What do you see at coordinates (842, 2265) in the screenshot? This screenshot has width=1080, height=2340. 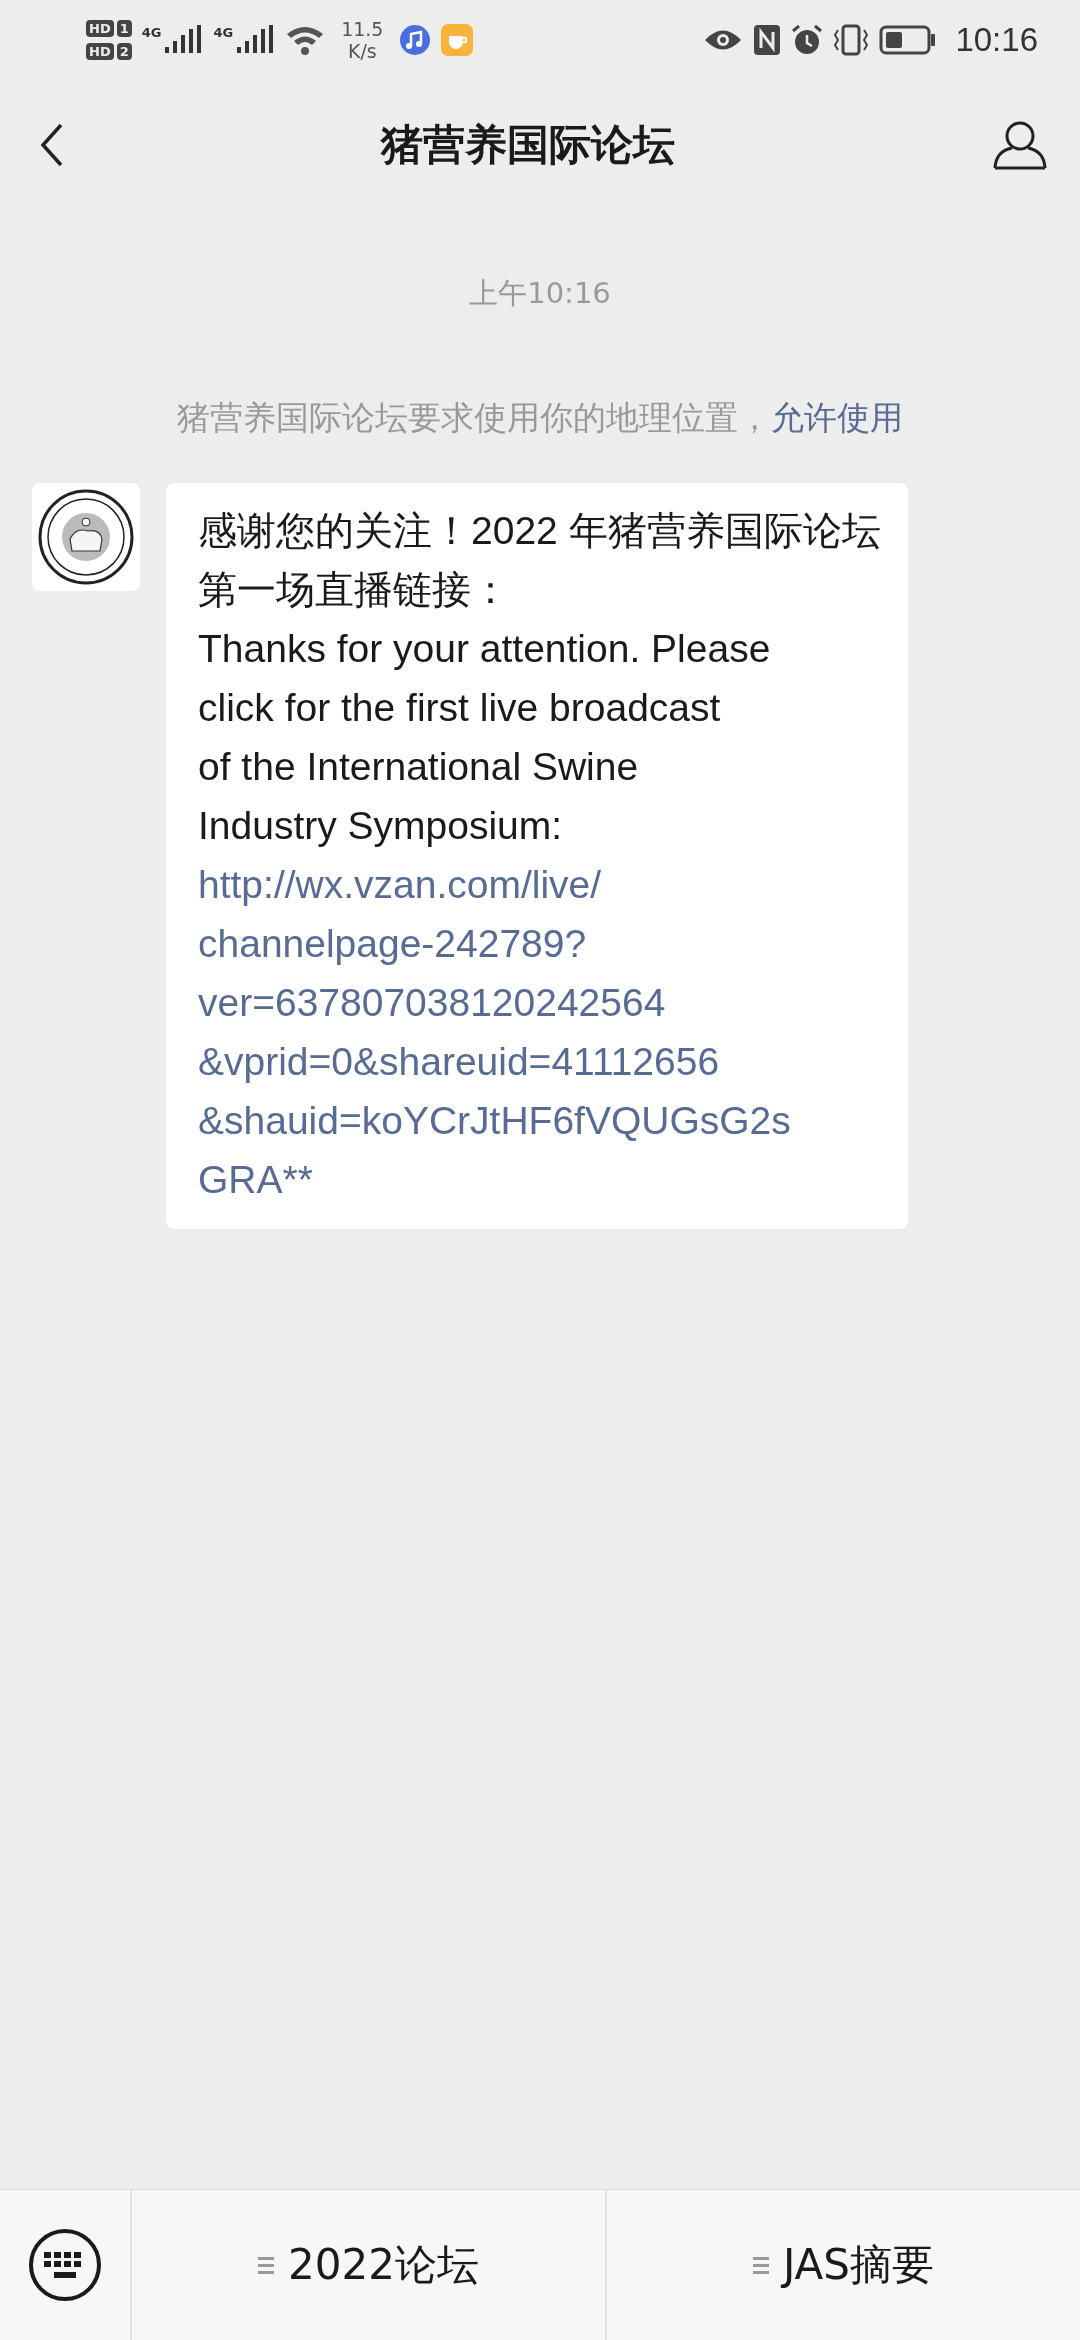 I see `menu-tab: JAS摘要` at bounding box center [842, 2265].